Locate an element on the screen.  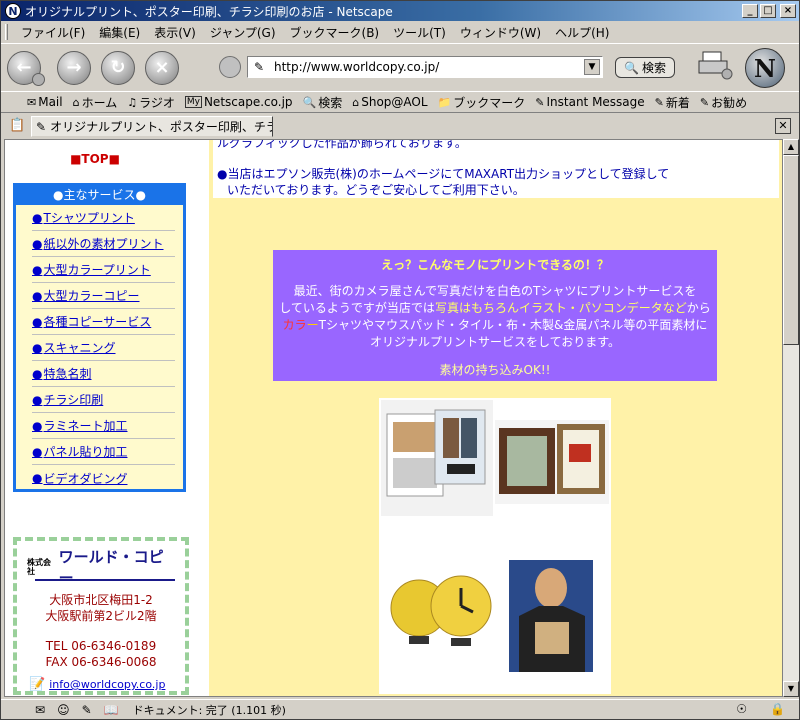
mail-icon: ✉ is located at coordinates (32, 102).